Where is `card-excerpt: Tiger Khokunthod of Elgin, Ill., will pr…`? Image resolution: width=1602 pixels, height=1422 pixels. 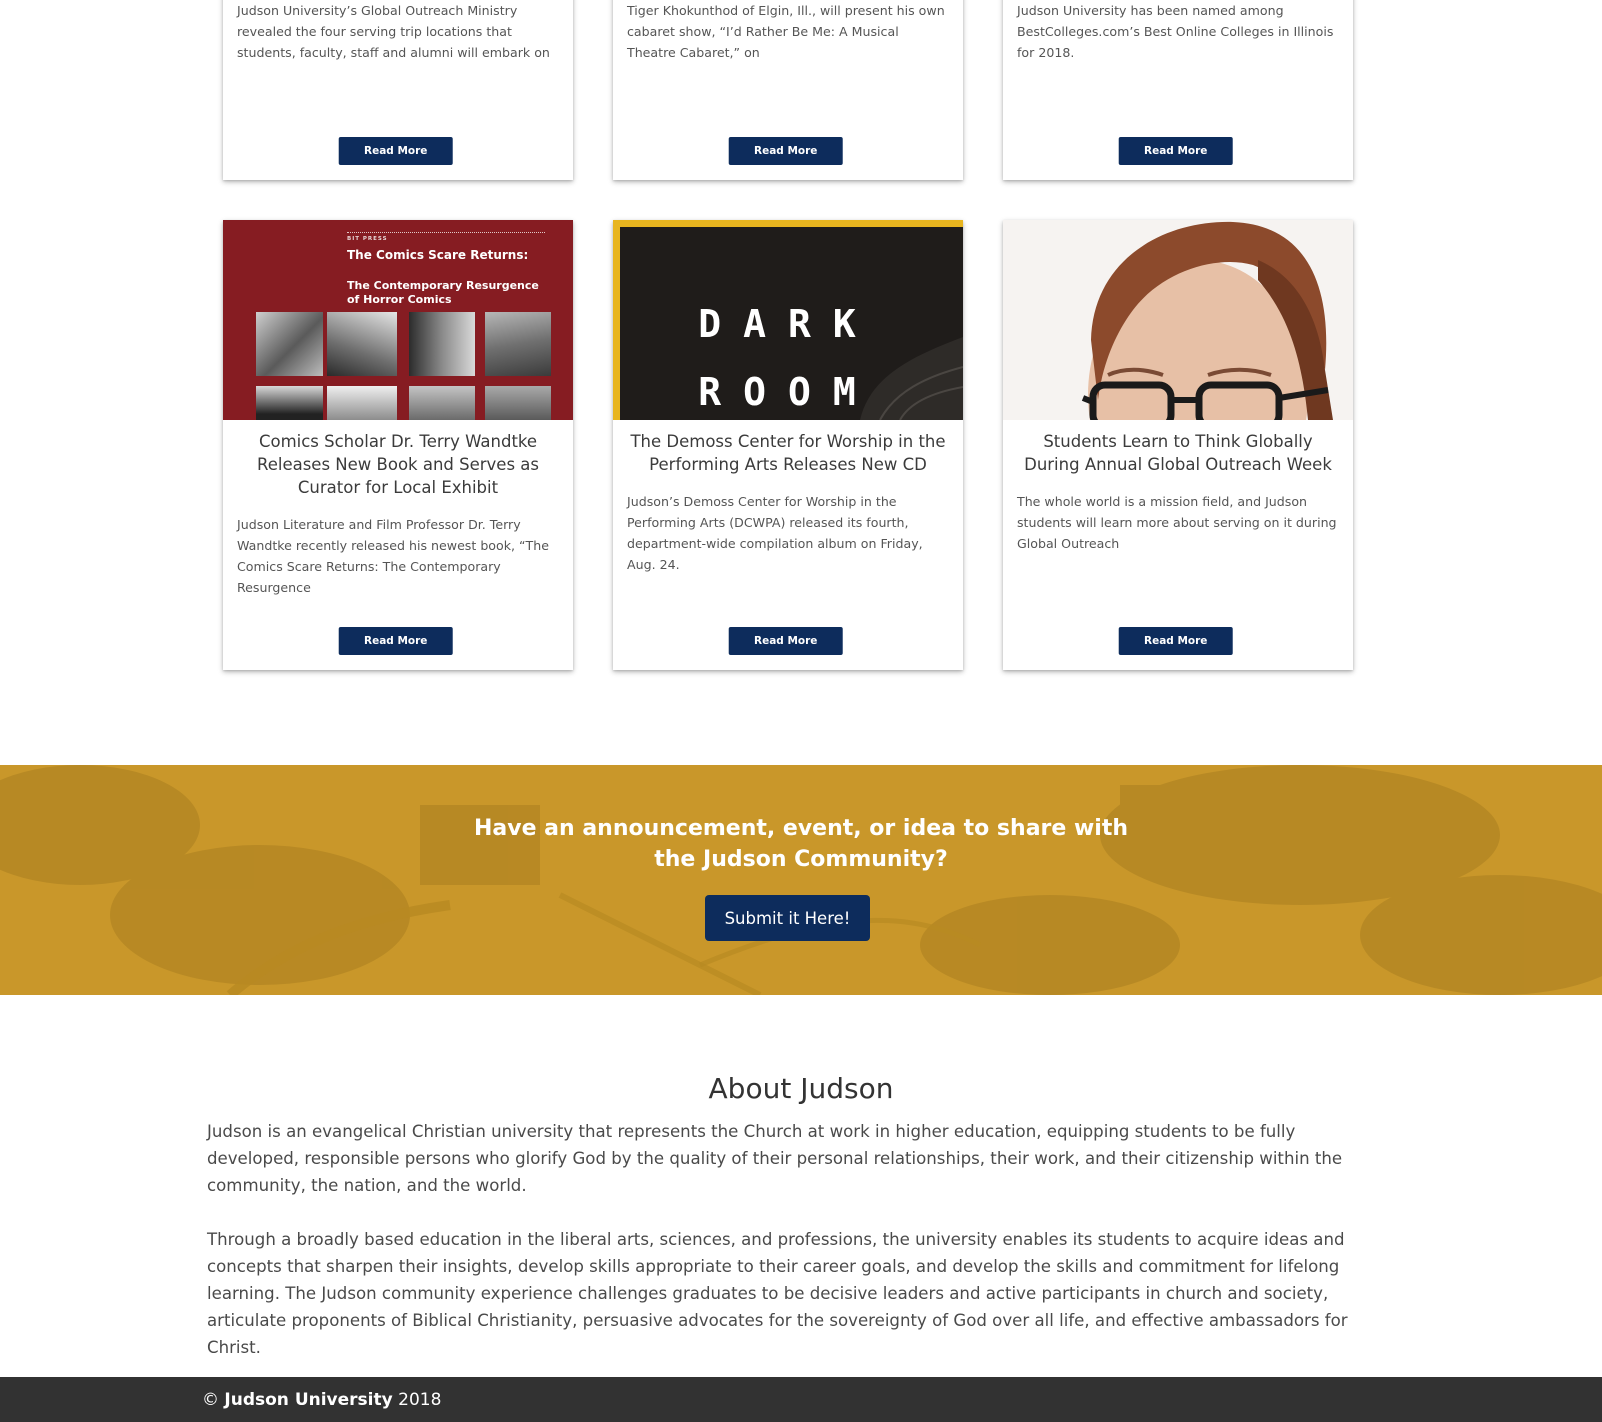
card-excerpt: Tiger Khokunthod of Elgin, Ill., will pr… is located at coordinates (786, 31).